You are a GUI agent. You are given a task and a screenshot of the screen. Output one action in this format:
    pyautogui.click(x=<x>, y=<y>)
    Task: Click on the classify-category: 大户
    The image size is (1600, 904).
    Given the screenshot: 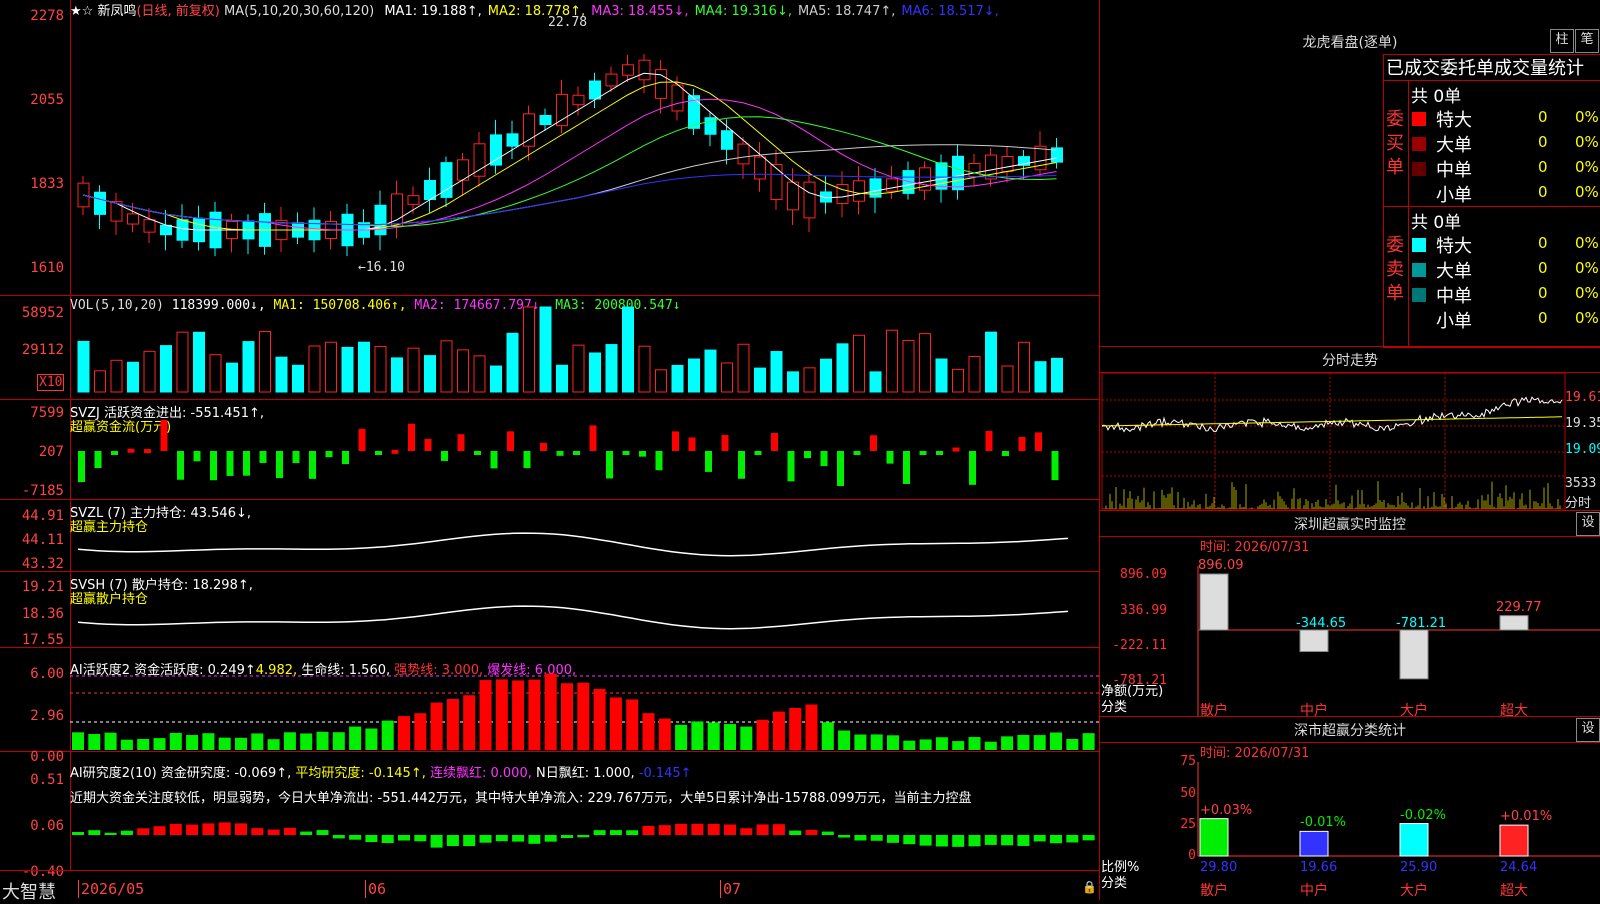 What is the action you would take?
    pyautogui.click(x=1414, y=891)
    